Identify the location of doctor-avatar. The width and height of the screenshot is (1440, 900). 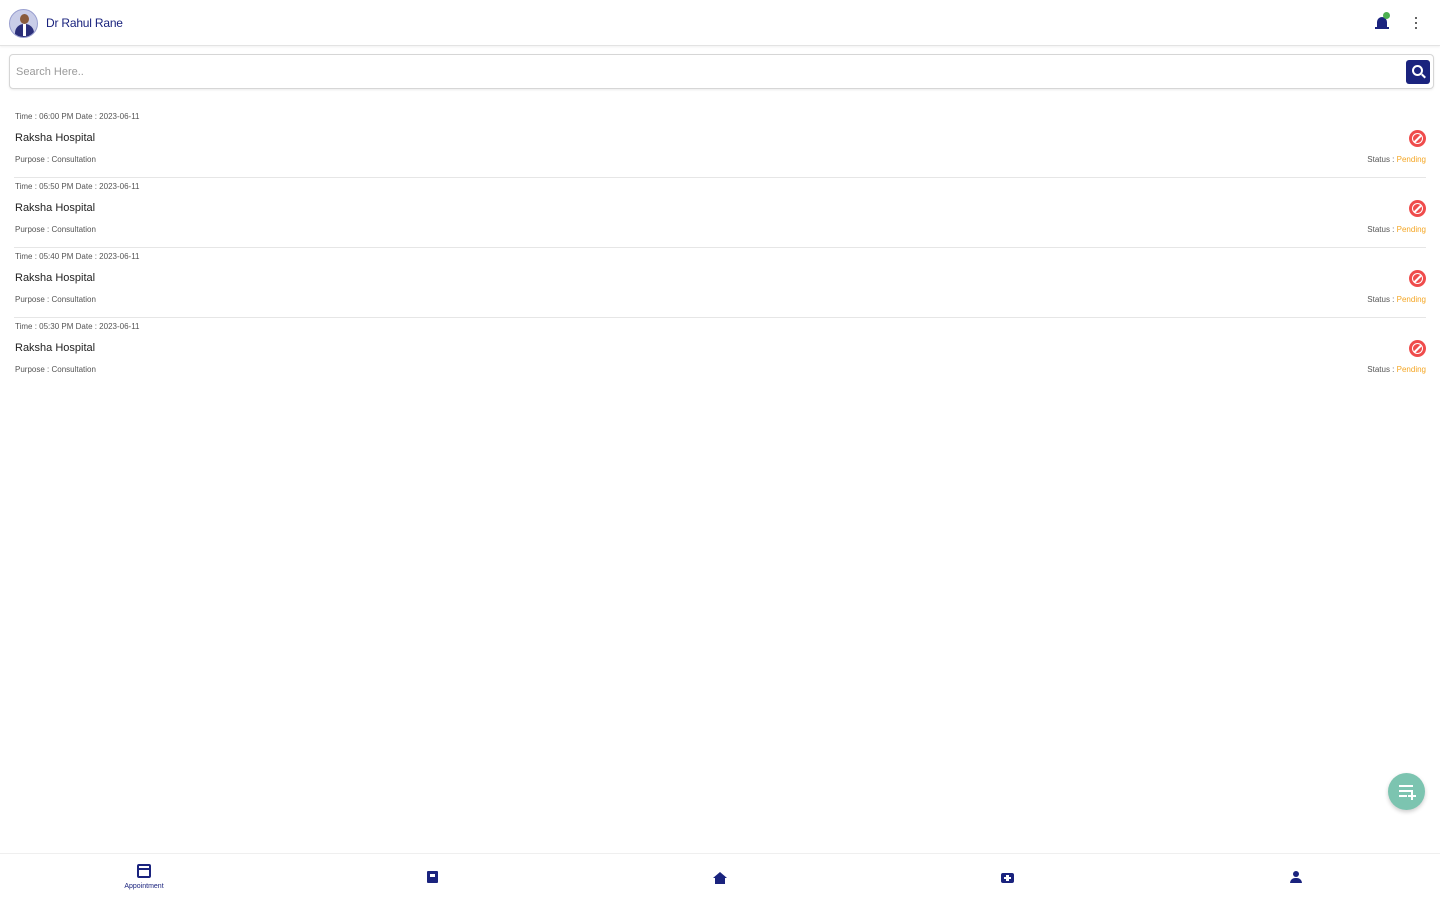
(23, 23).